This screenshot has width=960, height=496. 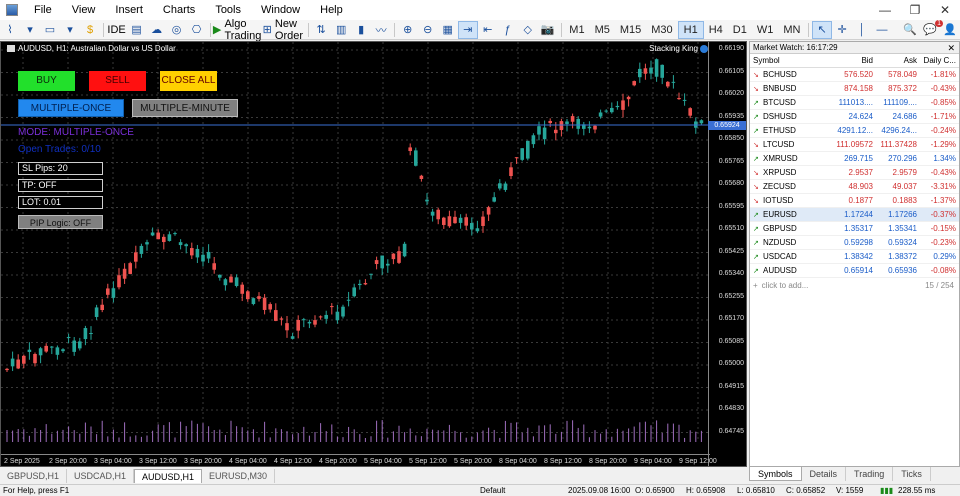 What do you see at coordinates (951, 48) in the screenshot?
I see `close-icon: ✕` at bounding box center [951, 48].